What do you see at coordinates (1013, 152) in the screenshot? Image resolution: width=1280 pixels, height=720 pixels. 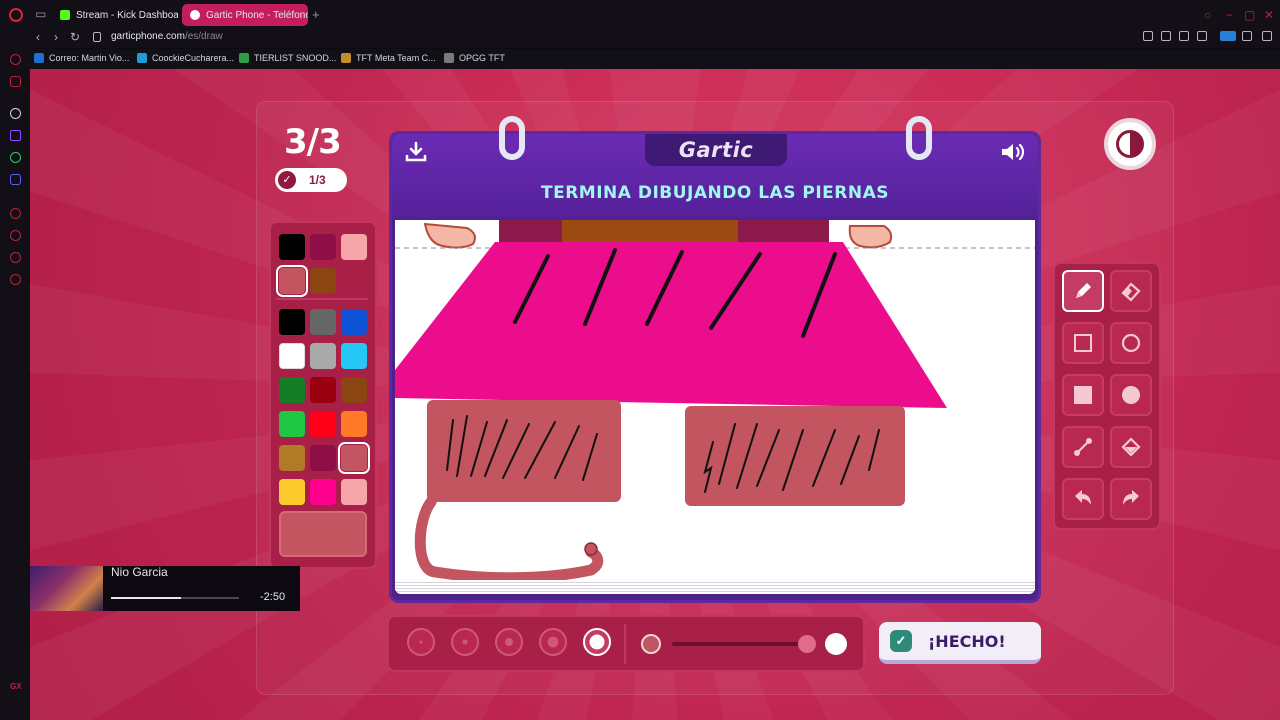 I see `volume-icon` at bounding box center [1013, 152].